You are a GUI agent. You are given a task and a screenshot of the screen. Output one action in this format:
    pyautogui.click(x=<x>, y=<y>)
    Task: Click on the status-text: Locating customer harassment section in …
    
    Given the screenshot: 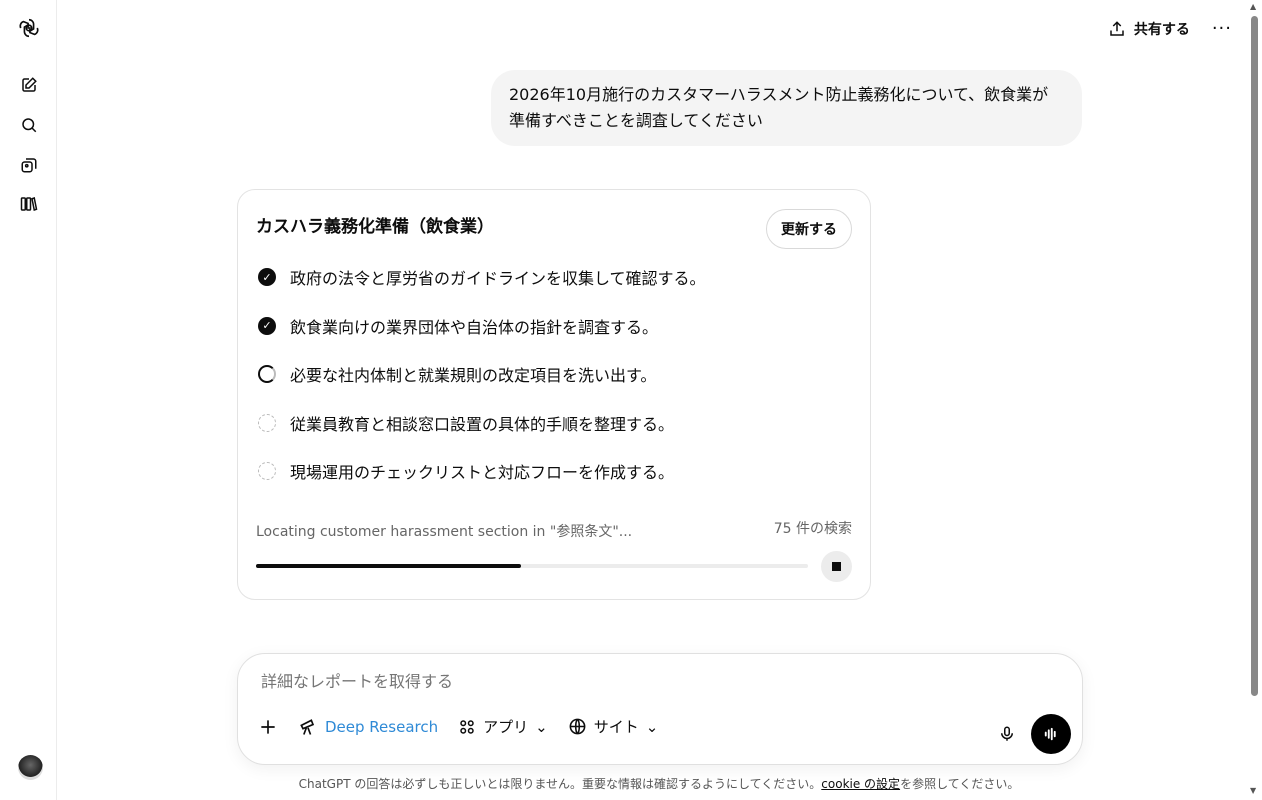 What is the action you would take?
    pyautogui.click(x=444, y=532)
    